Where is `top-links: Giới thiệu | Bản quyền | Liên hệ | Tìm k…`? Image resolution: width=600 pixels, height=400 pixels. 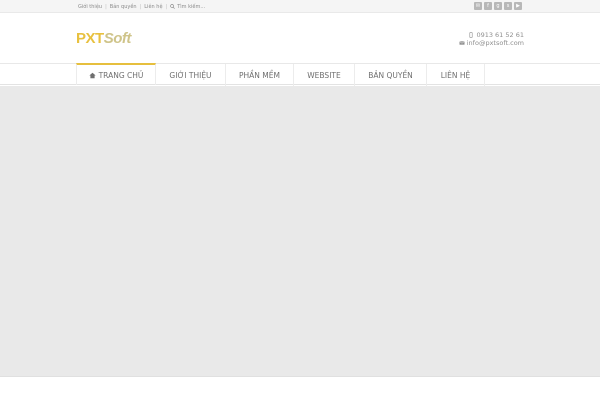
top-links: Giới thiệu | Bản quyền | Liên hệ | Tìm k… is located at coordinates (141, 6).